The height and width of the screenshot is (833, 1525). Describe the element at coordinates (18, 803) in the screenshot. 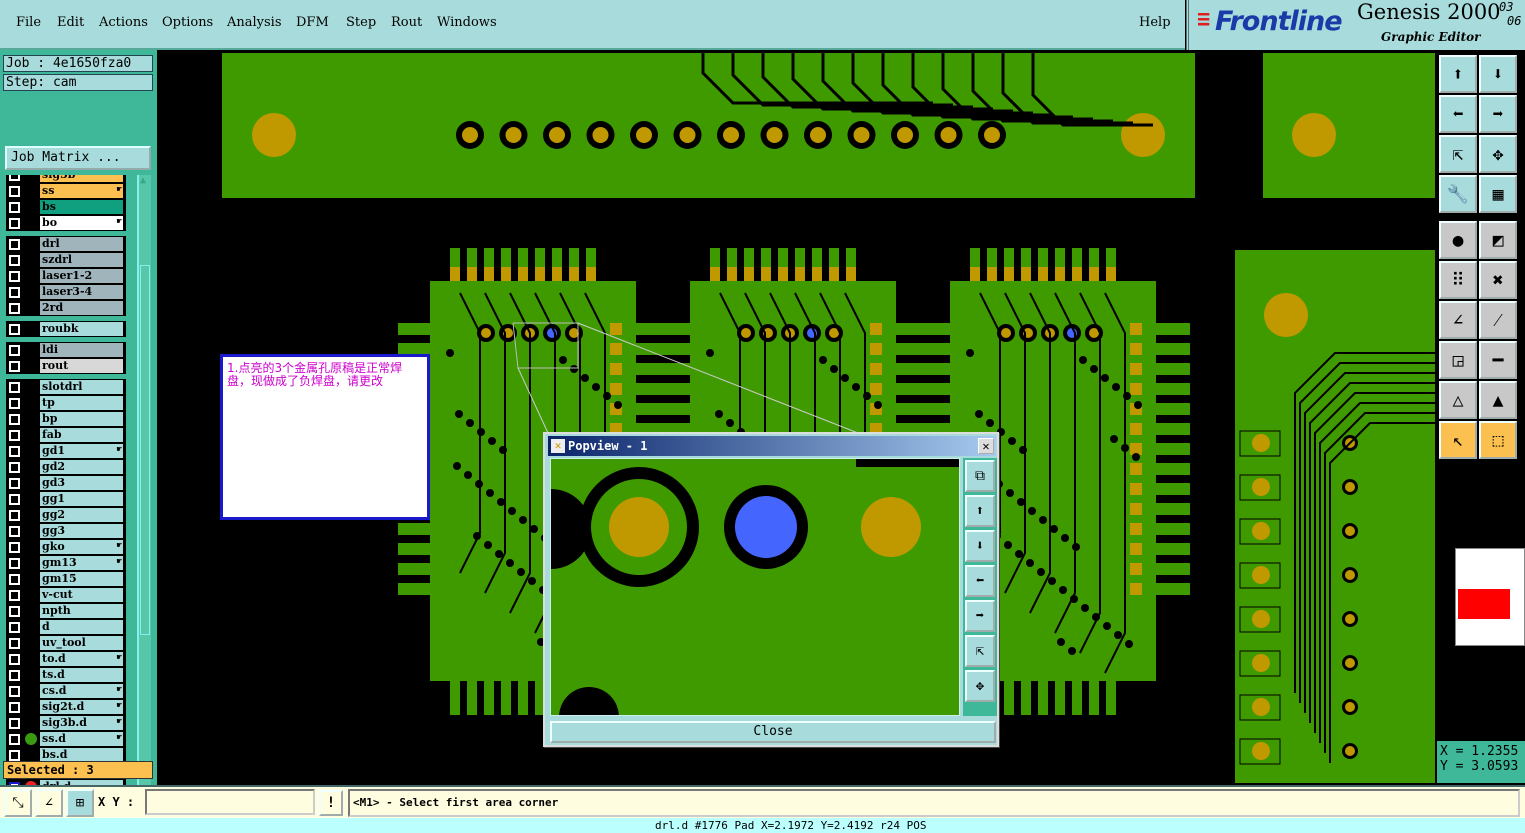

I see `measure-icon: ⤡` at that location.